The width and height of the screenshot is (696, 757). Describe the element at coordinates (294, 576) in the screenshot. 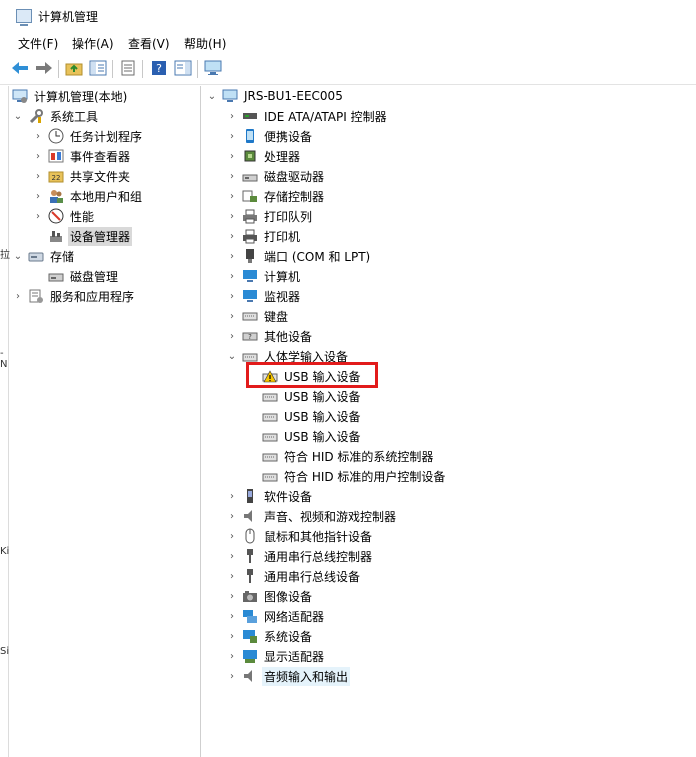

I see `device-category: › 通用串行总线设备` at that location.